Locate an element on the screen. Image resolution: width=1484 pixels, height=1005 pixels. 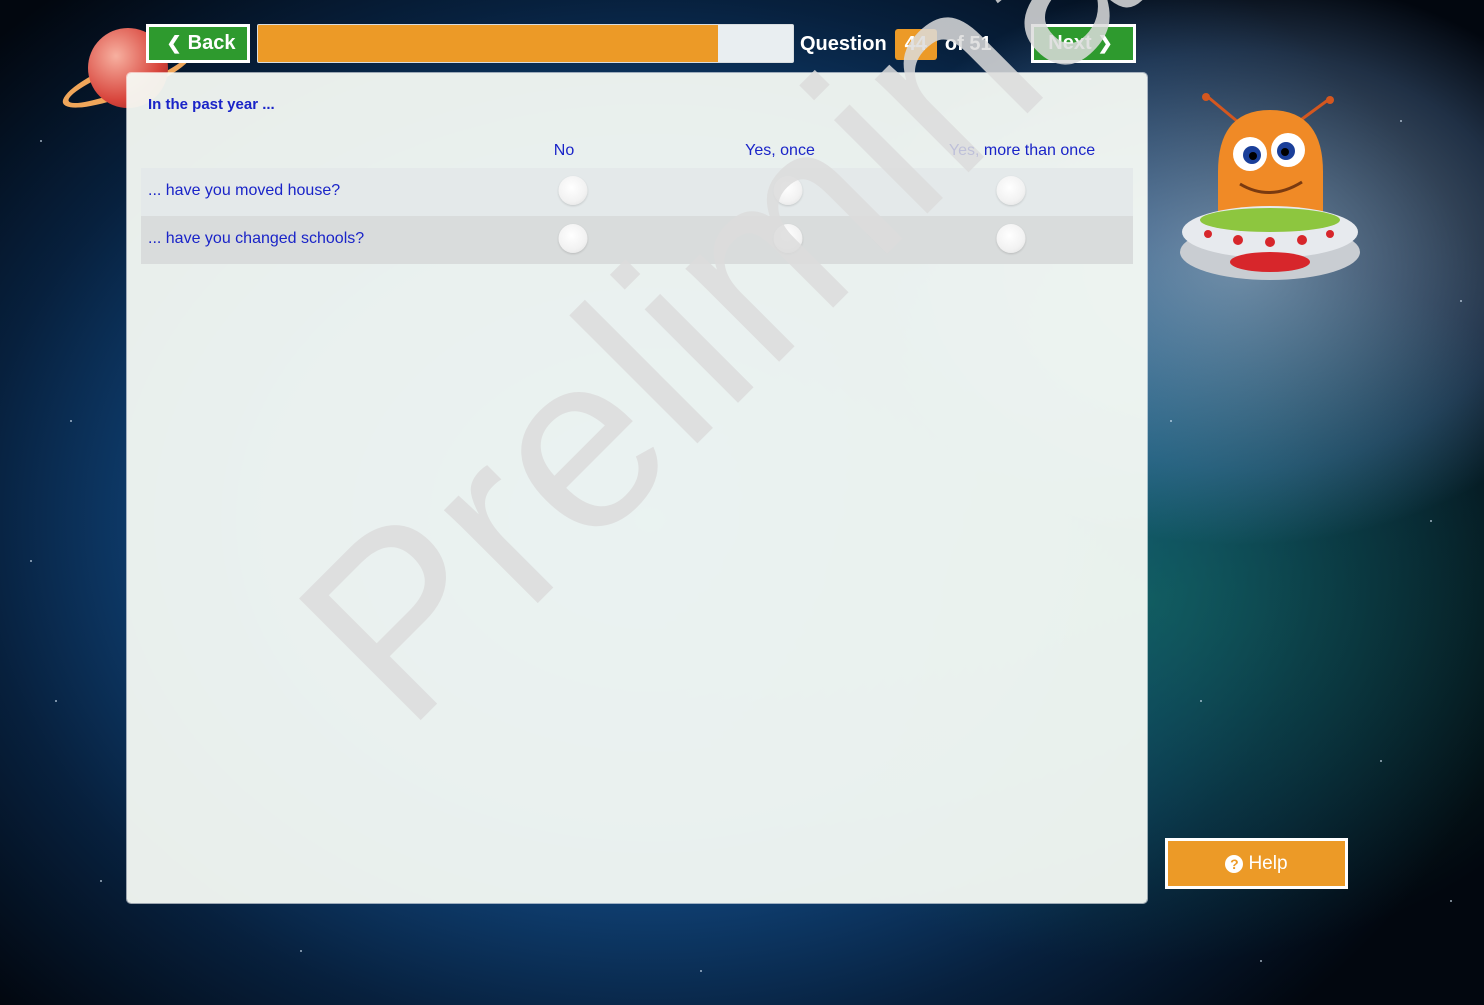
help-button: ? Help is located at coordinates (1256, 863).